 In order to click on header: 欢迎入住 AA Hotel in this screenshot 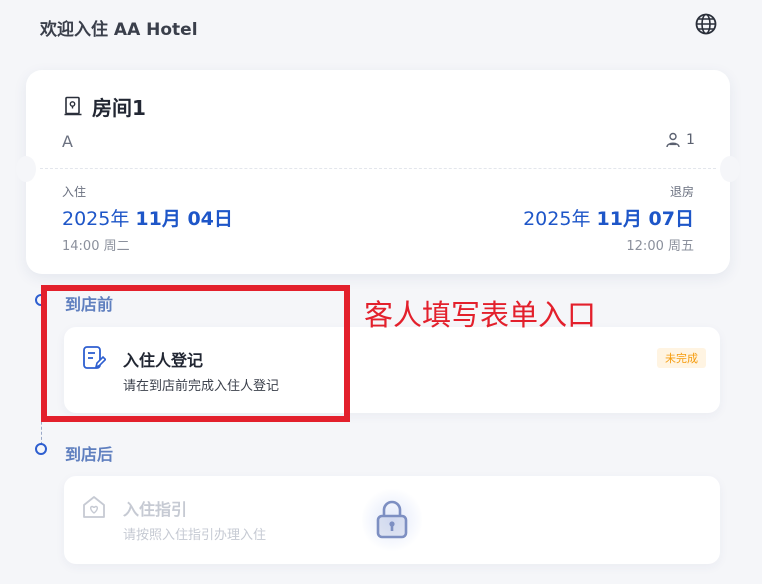, I will do `click(381, 26)`.